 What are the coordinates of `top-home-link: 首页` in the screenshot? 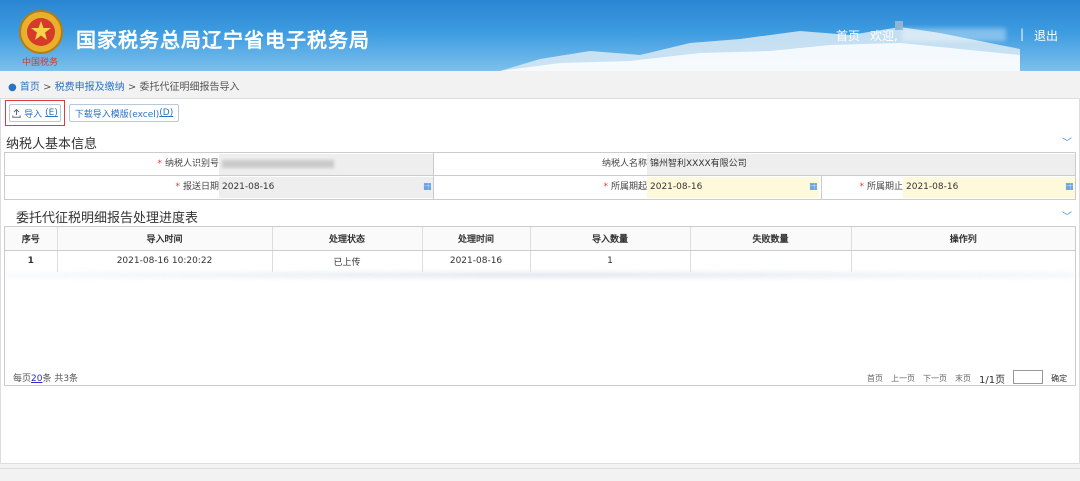 It's located at (848, 35).